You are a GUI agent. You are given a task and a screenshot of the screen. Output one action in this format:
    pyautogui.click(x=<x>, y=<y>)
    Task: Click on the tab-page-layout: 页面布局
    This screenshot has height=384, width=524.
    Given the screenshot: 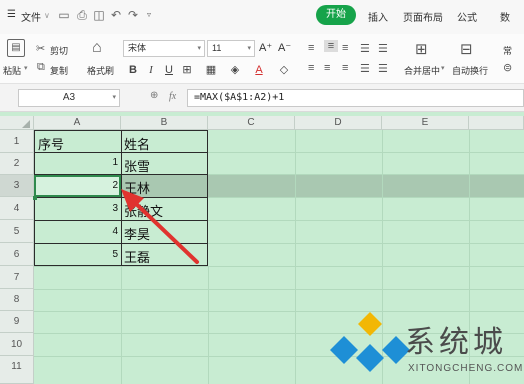 What is the action you would take?
    pyautogui.click(x=423, y=16)
    